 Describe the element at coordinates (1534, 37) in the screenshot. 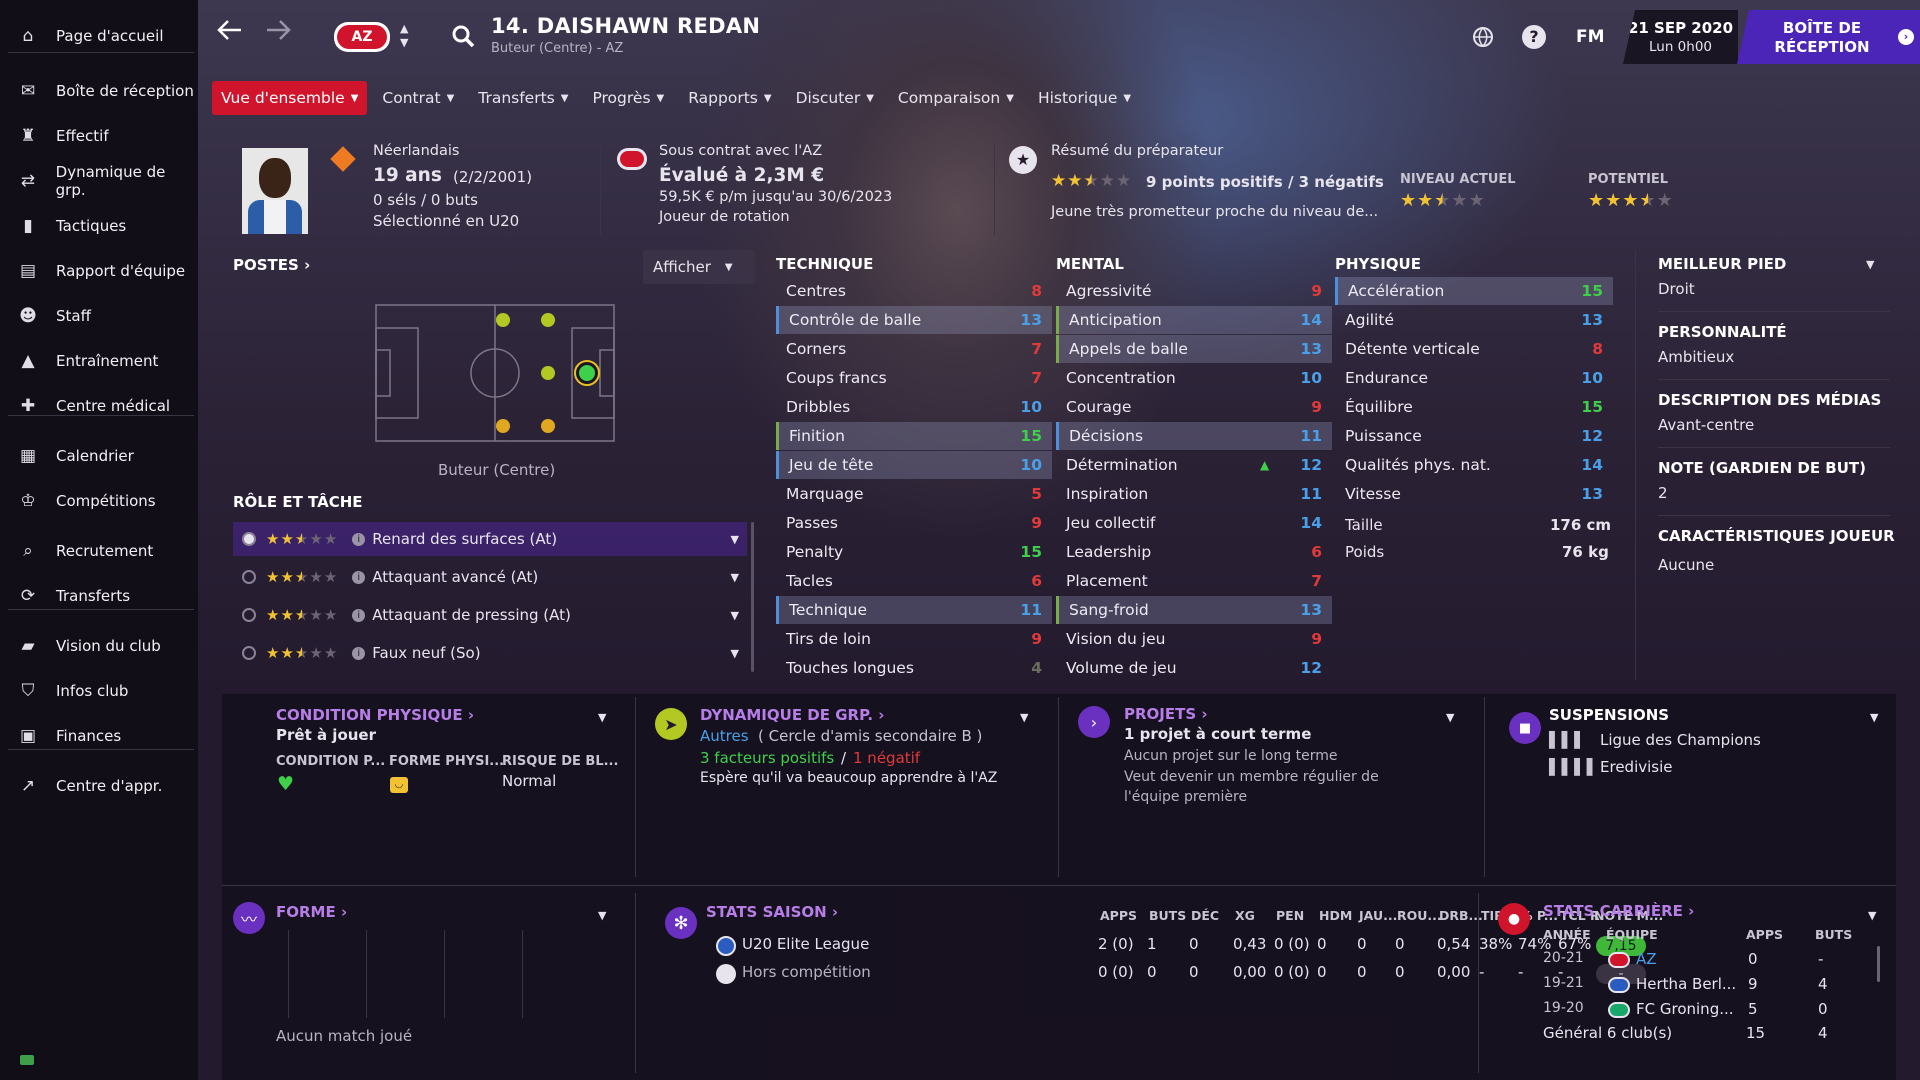

I see `help-icon: ?` at that location.